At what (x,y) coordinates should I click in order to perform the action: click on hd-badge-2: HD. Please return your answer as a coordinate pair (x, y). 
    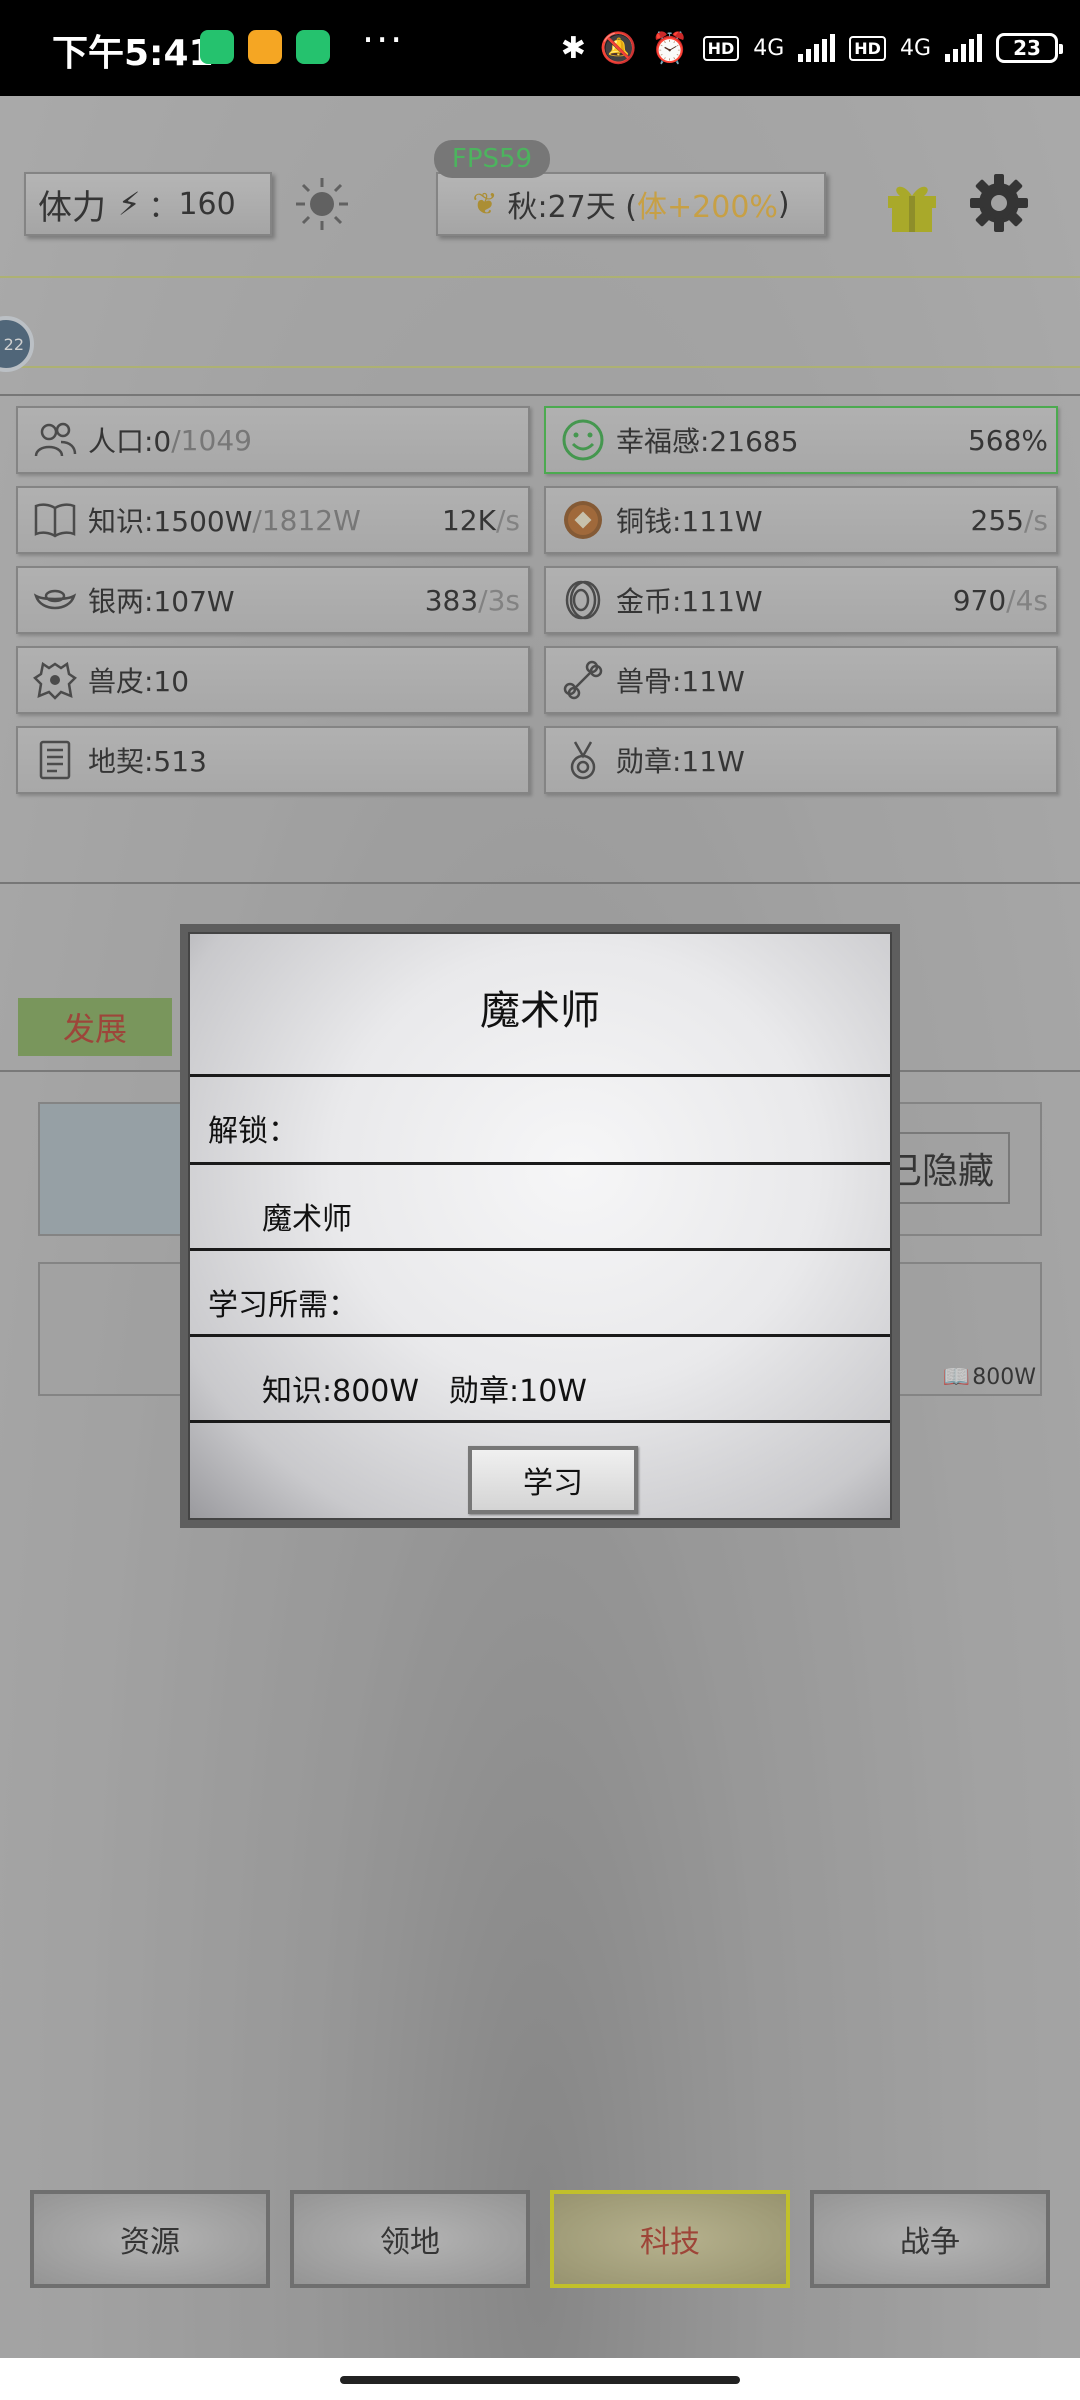
    Looking at the image, I should click on (867, 48).